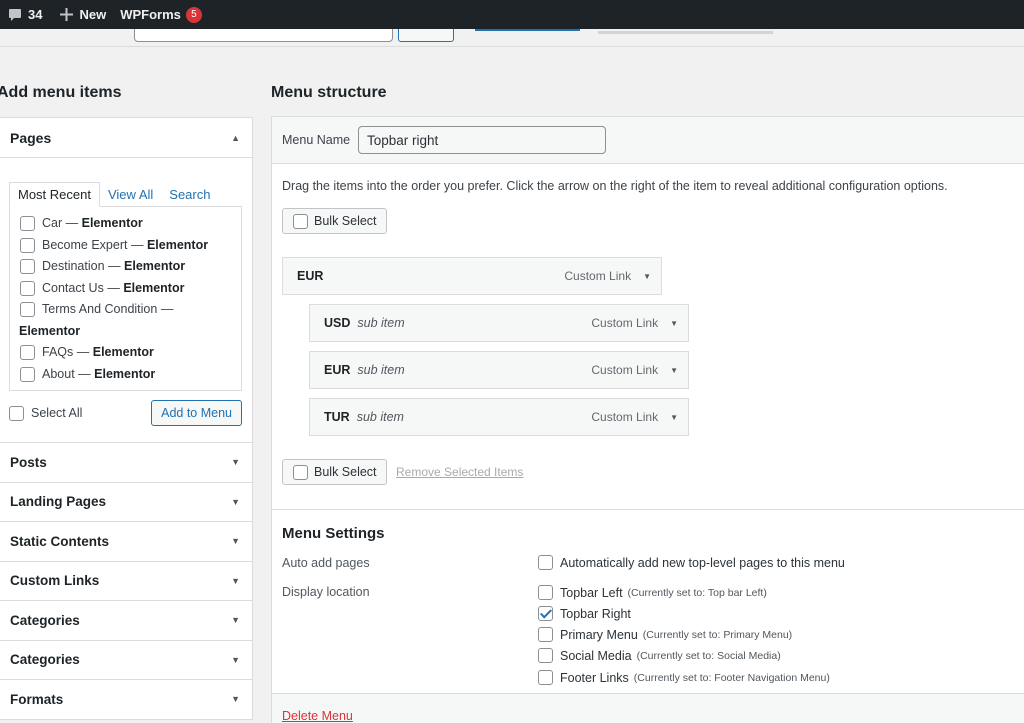  What do you see at coordinates (499, 370) in the screenshot?
I see `menu-item-eur-sub: EUR sub item Custom Link ▼` at bounding box center [499, 370].